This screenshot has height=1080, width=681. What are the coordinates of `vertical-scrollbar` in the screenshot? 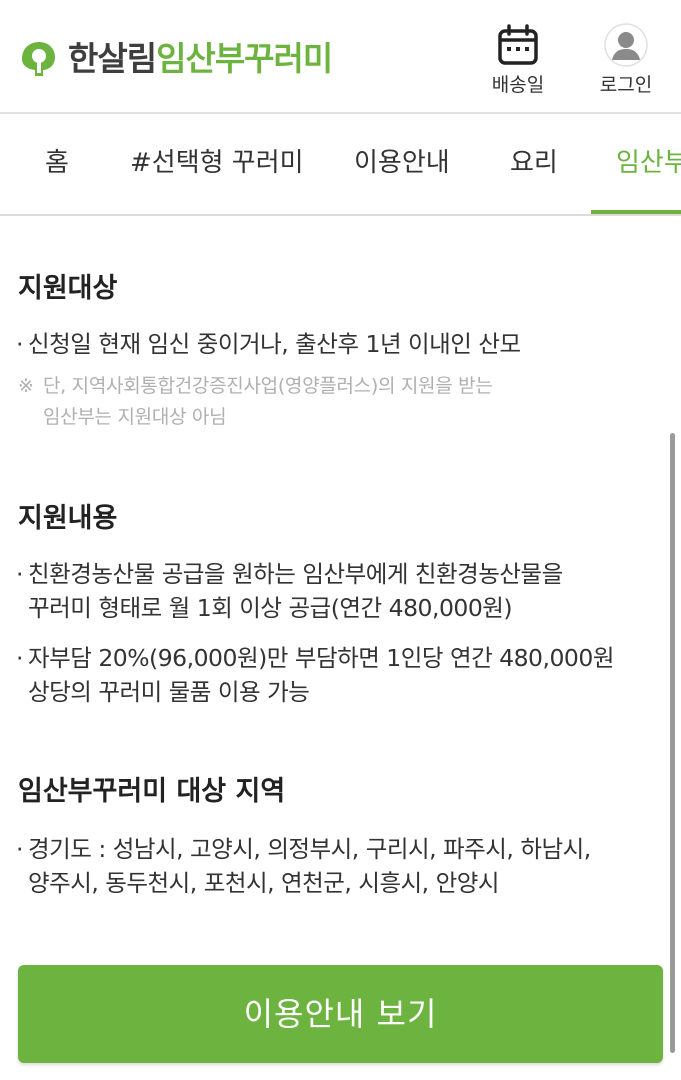 It's located at (672, 743).